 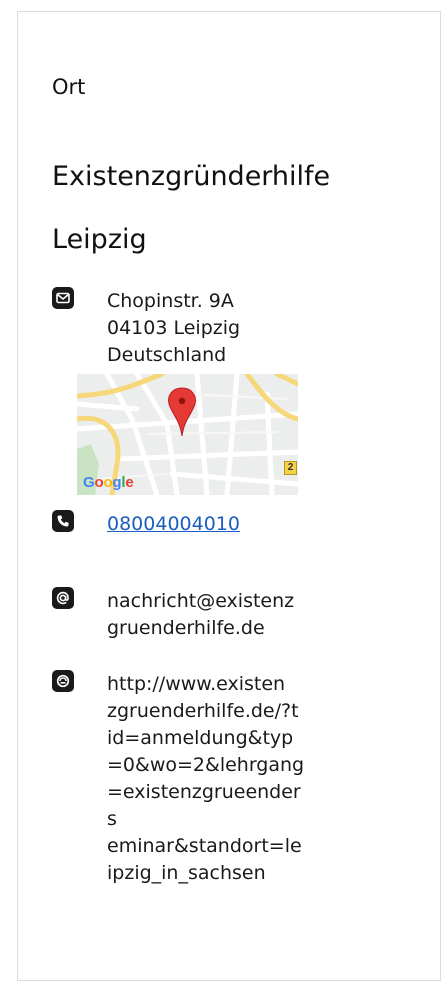 I want to click on phone-icon, so click(x=63, y=521).